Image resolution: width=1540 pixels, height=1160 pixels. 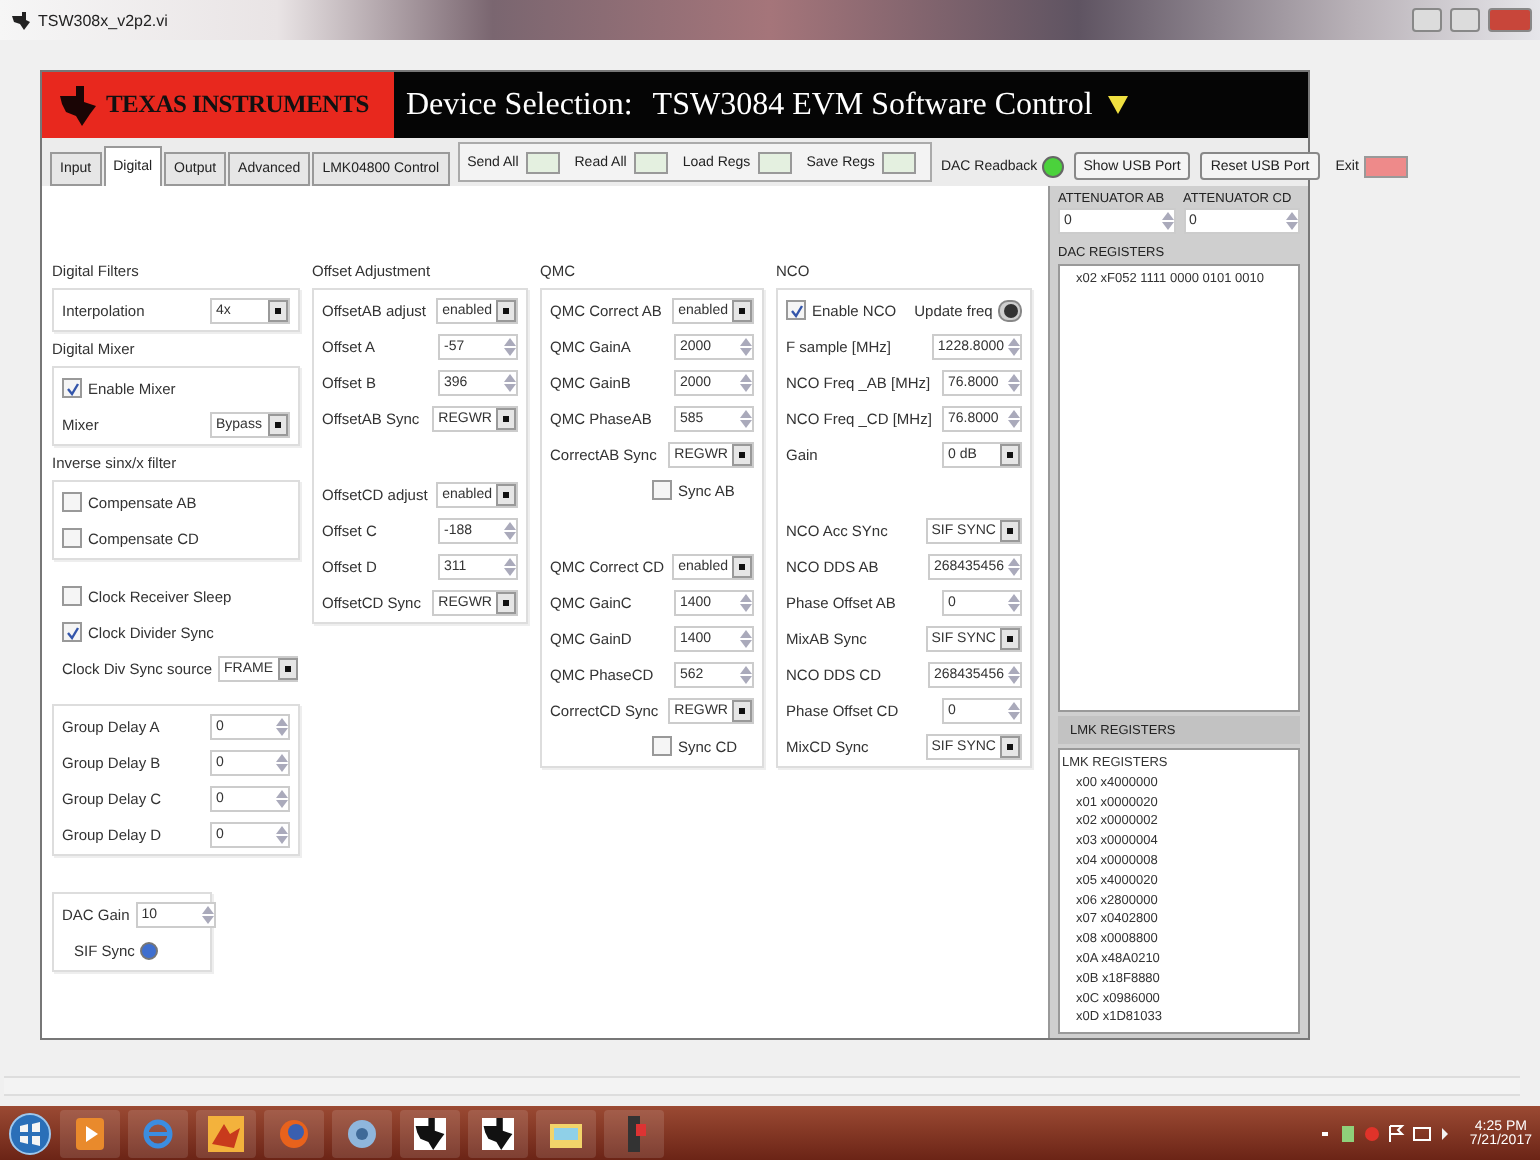 I want to click on browser-icon, so click(x=158, y=1133).